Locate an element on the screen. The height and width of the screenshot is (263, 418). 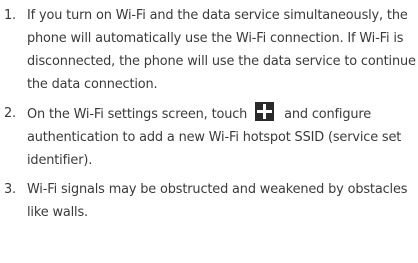
item-number: 2. is located at coordinates (10, 113).